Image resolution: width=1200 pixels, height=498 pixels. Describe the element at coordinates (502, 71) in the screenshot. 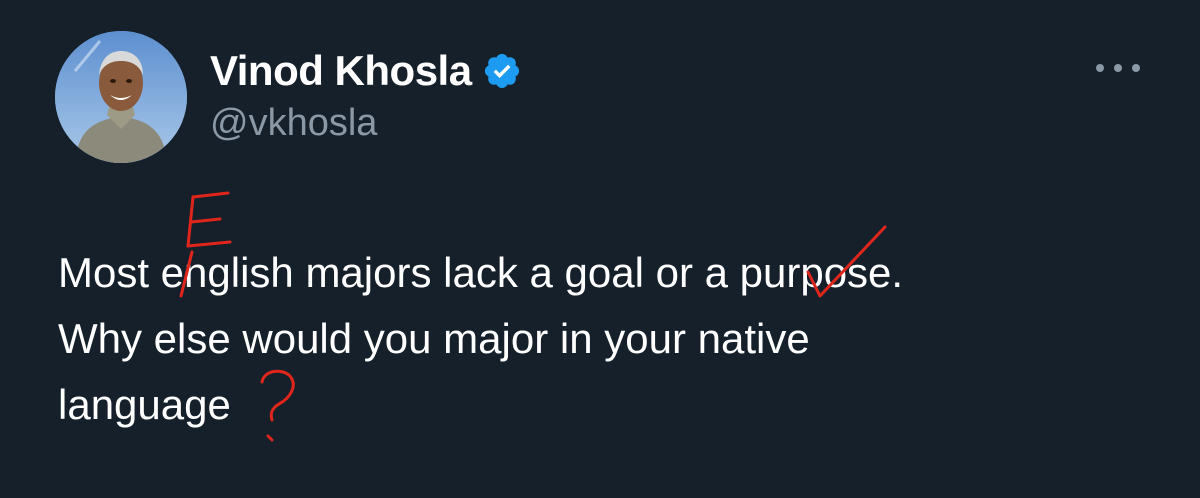

I see `verified-badge-icon` at that location.